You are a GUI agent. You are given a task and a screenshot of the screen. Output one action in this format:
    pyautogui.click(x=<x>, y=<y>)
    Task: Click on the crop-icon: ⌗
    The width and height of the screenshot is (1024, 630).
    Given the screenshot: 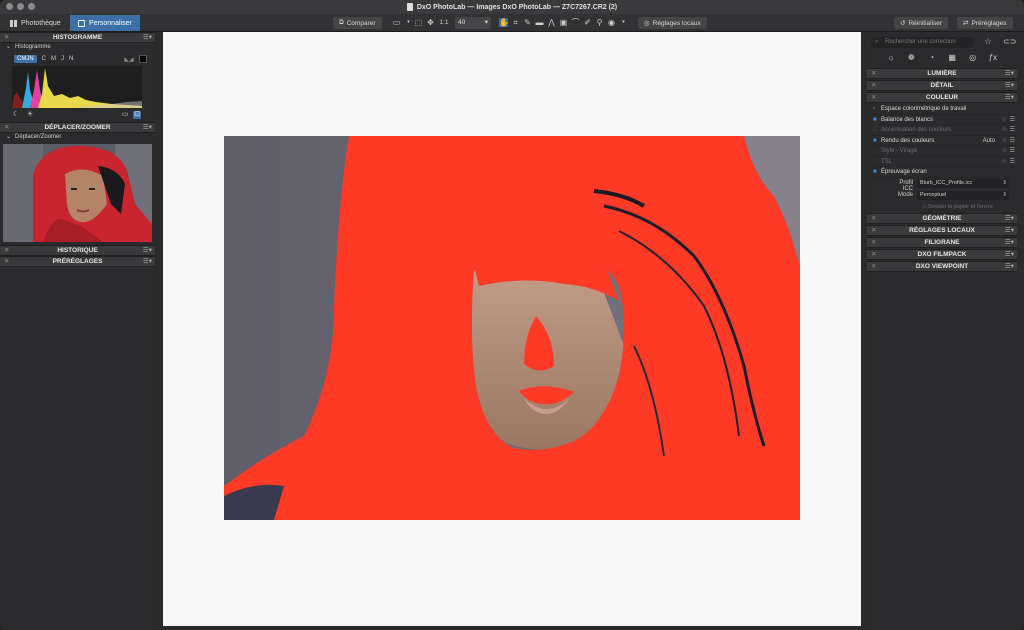 What is the action you would take?
    pyautogui.click(x=515, y=22)
    